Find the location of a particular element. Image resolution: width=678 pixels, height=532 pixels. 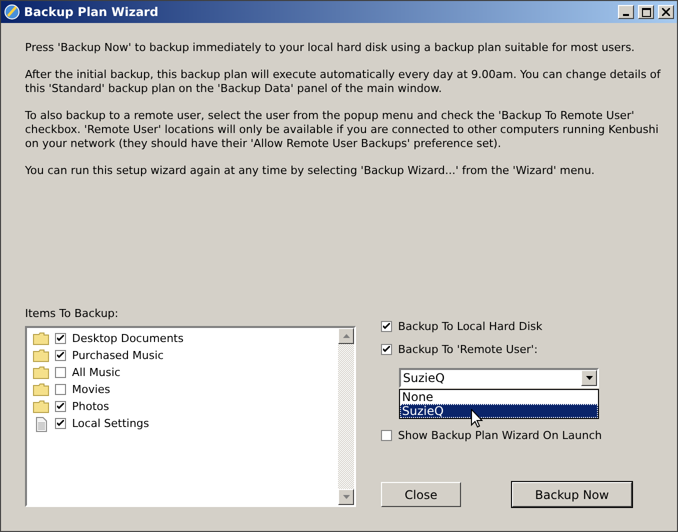

scrollbar is located at coordinates (346, 416).